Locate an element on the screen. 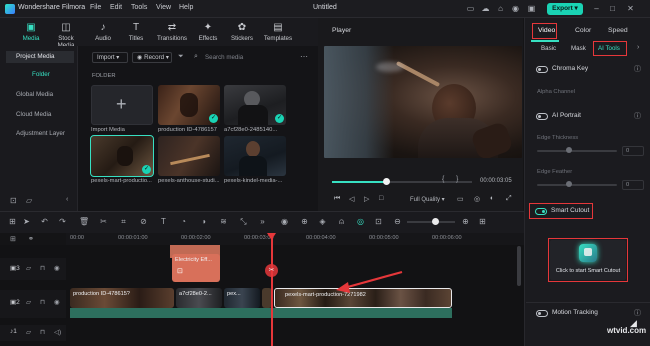 The width and height of the screenshot is (650, 346). menu-view: View is located at coordinates (163, 7).